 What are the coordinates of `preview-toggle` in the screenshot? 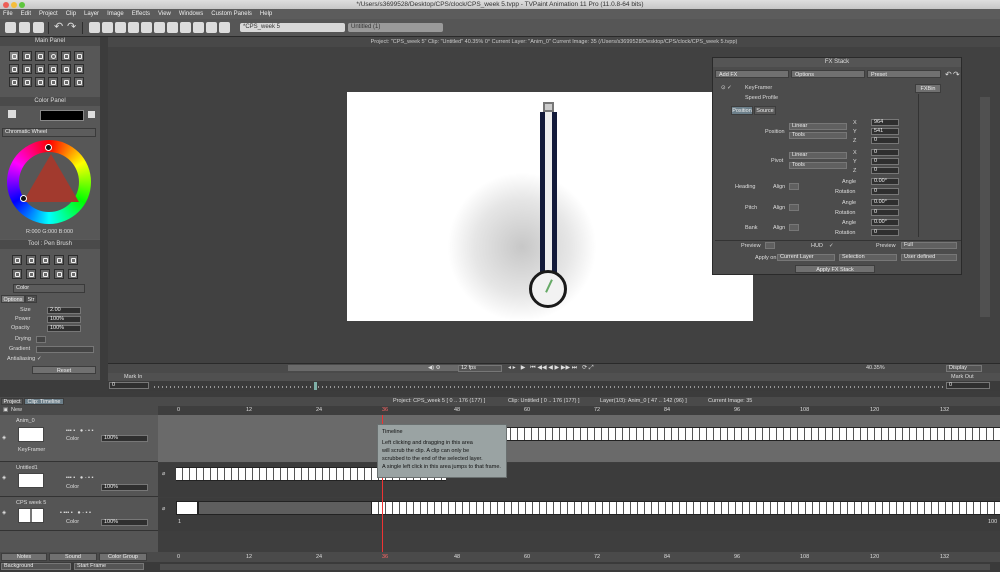 It's located at (770, 245).